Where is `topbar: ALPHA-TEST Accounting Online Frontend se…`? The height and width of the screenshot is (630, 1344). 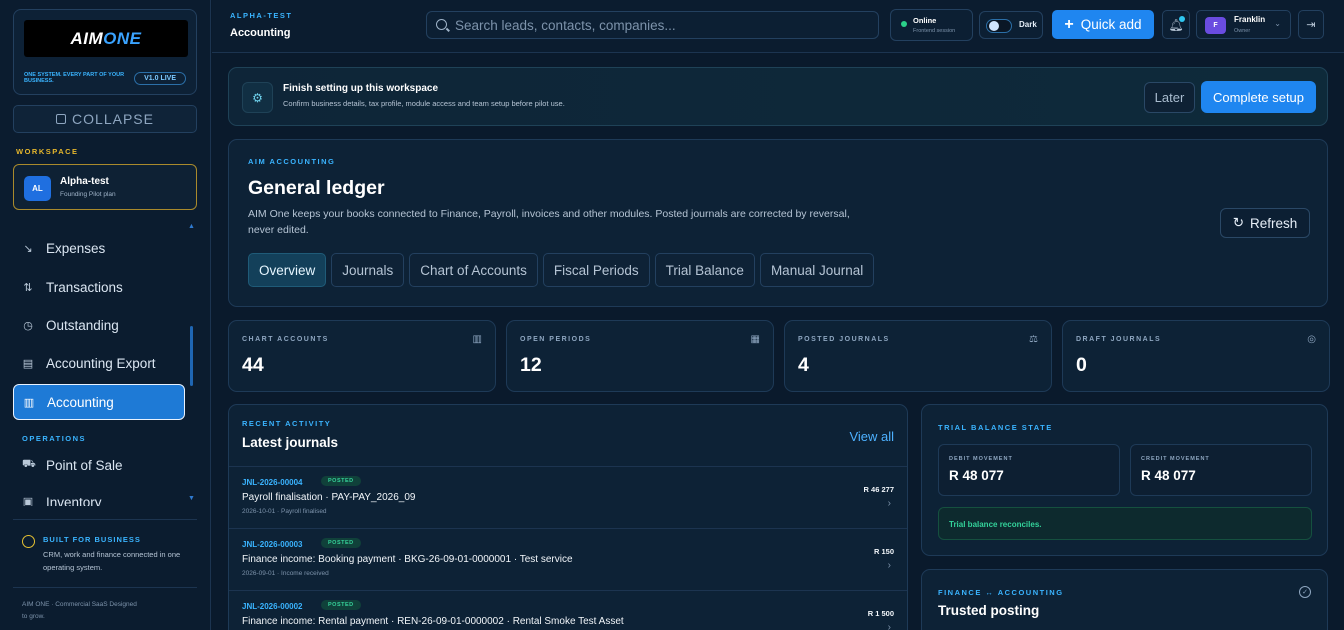 topbar: ALPHA-TEST Accounting Online Frontend se… is located at coordinates (778, 26).